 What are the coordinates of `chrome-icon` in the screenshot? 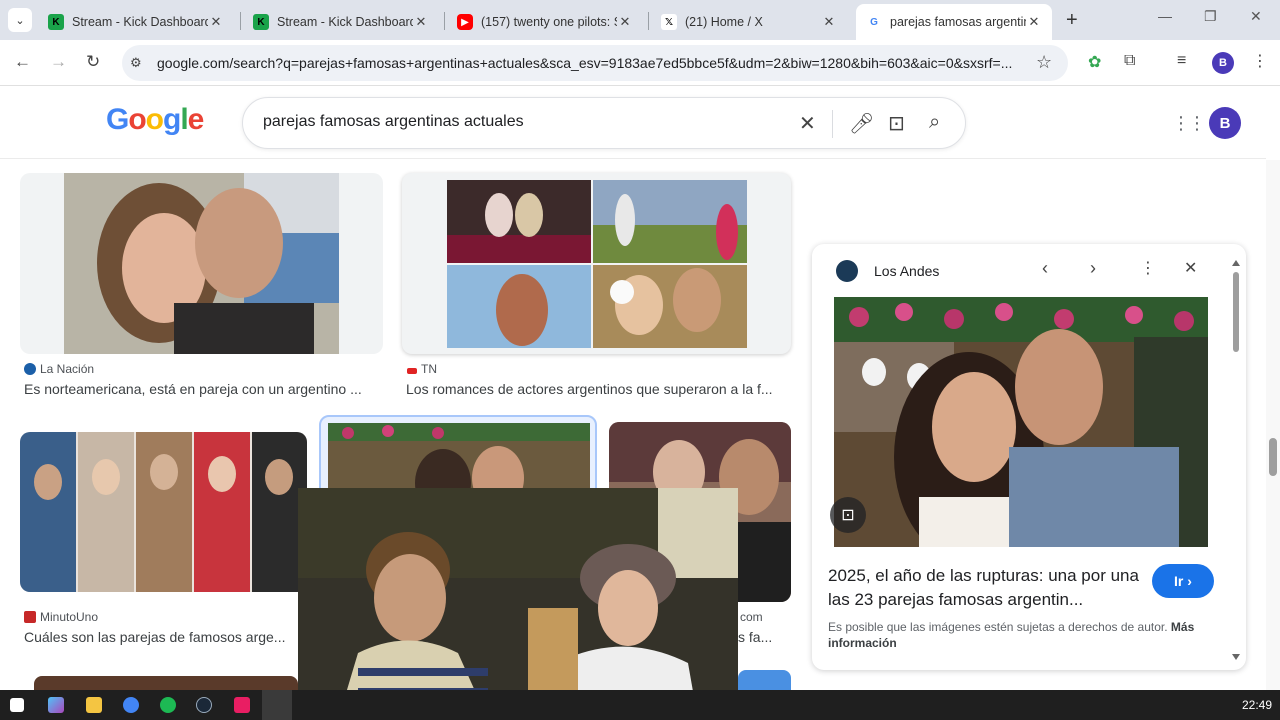 It's located at (131, 705).